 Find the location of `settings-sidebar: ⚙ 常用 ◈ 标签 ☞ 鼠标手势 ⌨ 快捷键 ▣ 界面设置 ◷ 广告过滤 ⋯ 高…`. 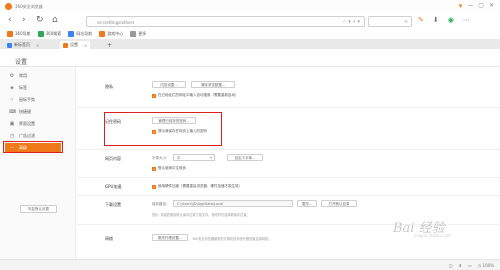

settings-sidebar: ⚙ 常用 ◈ 标签 ☞ 鼠标手势 ⌨ 快捷键 ▣ 界面设置 ◷ 广告过滤 ⋯ 高… is located at coordinates (38, 163).